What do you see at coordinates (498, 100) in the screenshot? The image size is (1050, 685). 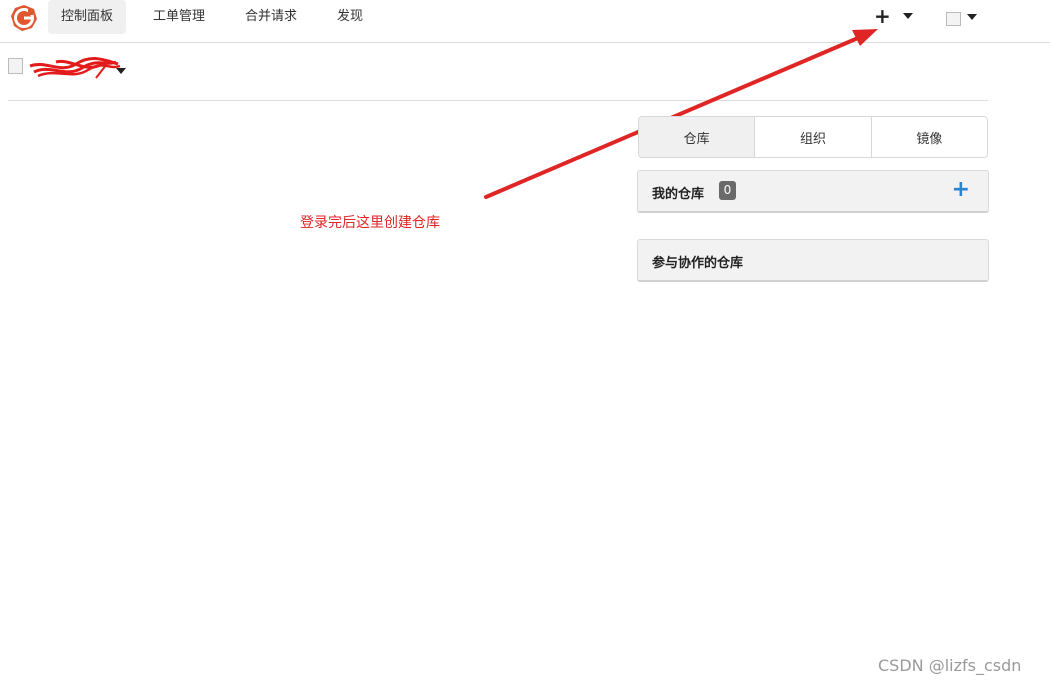 I see `header-divider` at bounding box center [498, 100].